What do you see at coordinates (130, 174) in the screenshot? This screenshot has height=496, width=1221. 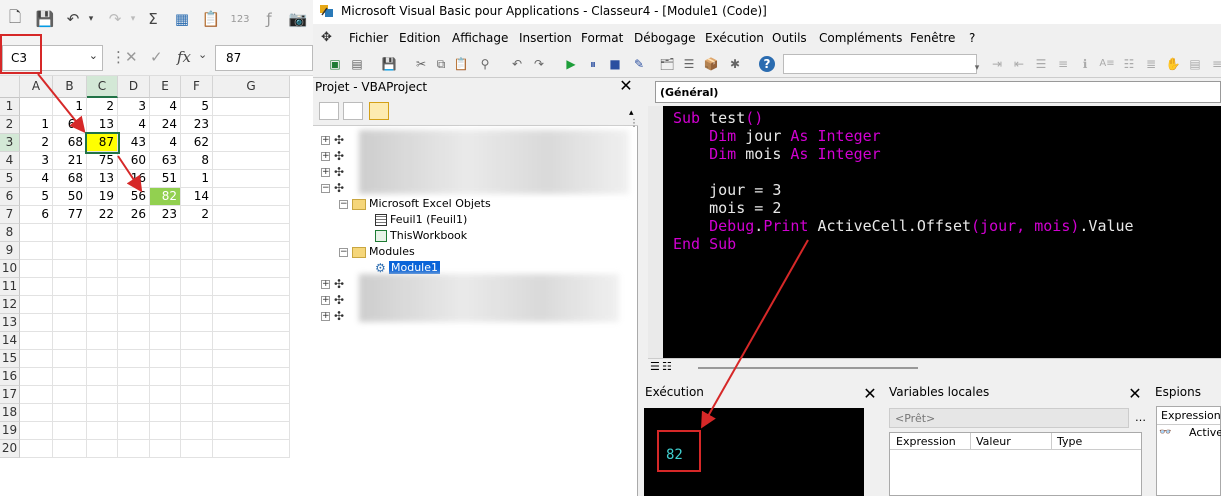 I see `arrow-c3-to-e6` at bounding box center [130, 174].